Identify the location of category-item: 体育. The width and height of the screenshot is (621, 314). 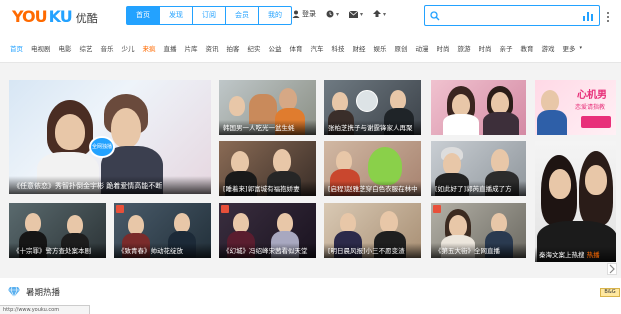
(296, 48).